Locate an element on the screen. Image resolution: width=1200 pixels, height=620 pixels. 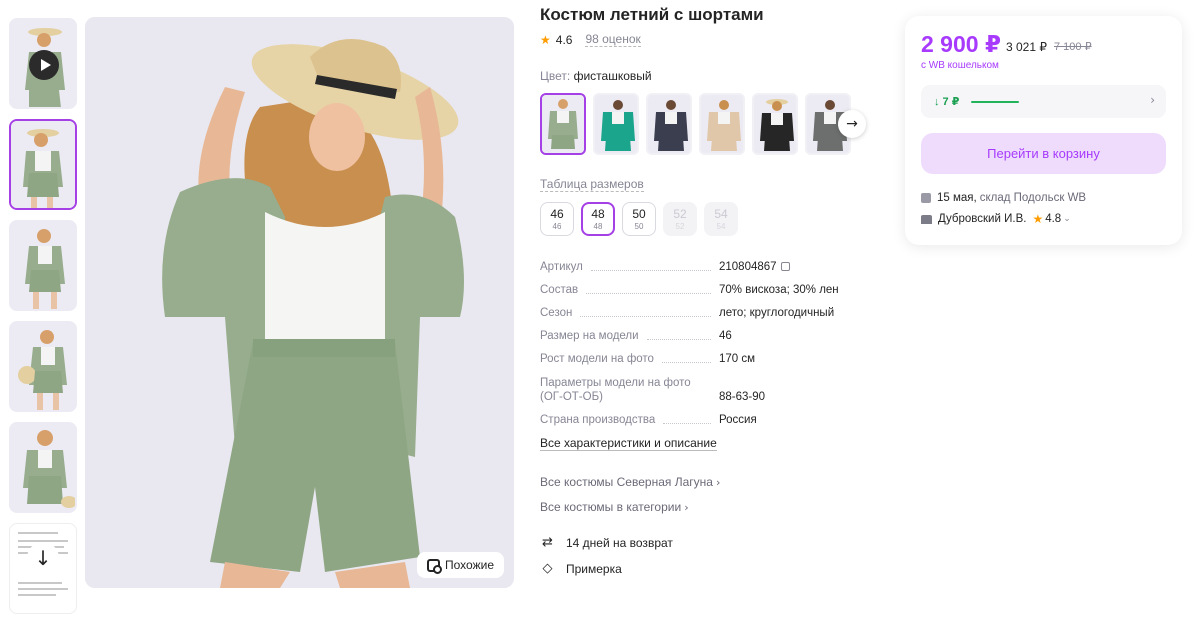
swatch-emerald is located at coordinates (616, 124).